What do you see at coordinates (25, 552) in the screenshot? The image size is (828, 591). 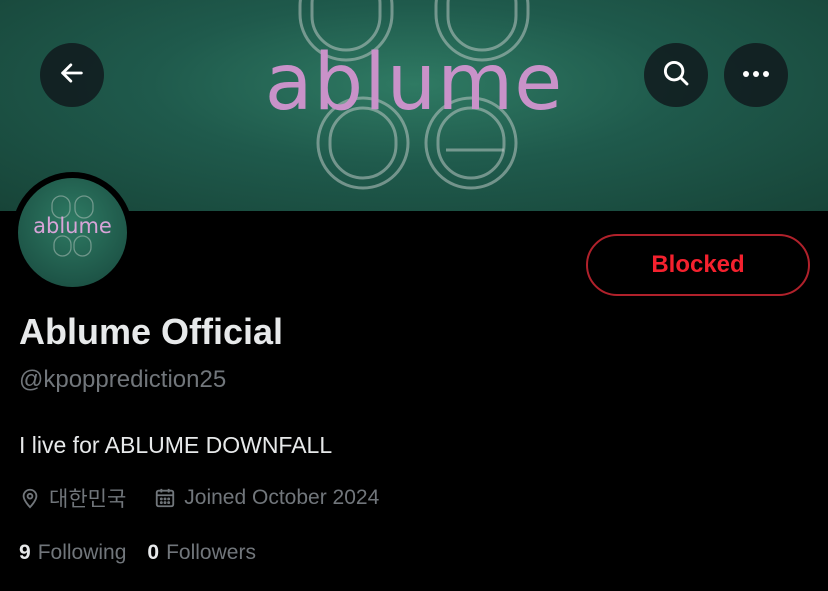 I see `following-count: 9` at bounding box center [25, 552].